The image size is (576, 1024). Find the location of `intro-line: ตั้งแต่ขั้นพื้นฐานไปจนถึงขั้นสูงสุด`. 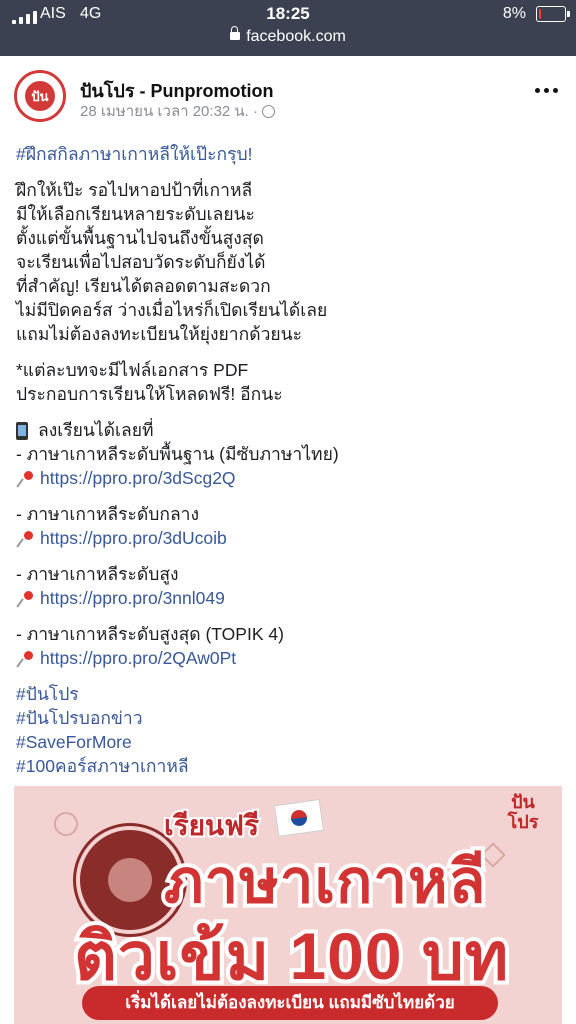

intro-line: ตั้งแต่ขั้นพื้นฐานไปจนถึงขั้นสูงสุด is located at coordinates (140, 238).